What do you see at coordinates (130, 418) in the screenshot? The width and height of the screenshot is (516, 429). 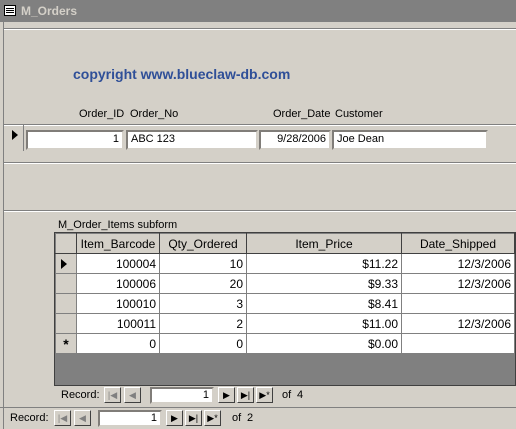 I see `main-record-number-input: 1` at bounding box center [130, 418].